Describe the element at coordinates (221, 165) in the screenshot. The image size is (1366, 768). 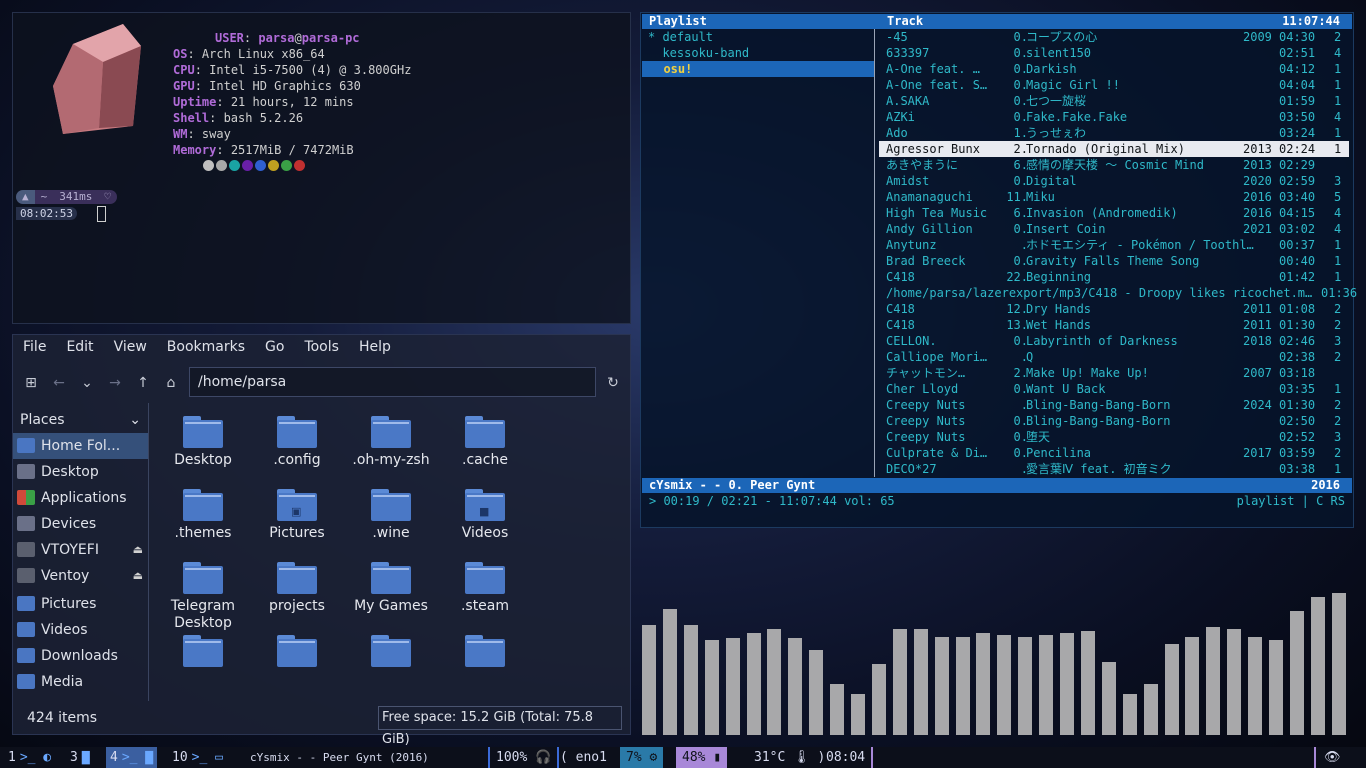
I see `color-swatch` at that location.